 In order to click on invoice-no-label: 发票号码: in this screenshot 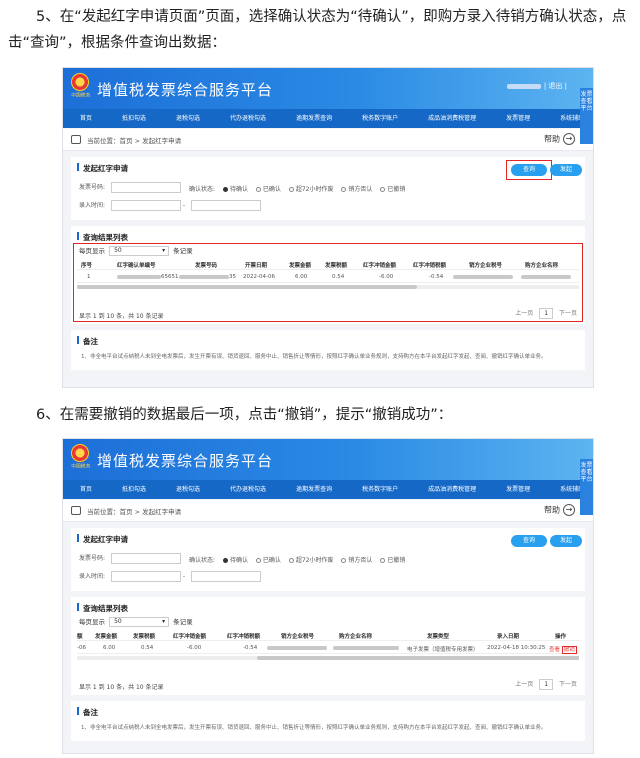, I will do `click(92, 187)`.